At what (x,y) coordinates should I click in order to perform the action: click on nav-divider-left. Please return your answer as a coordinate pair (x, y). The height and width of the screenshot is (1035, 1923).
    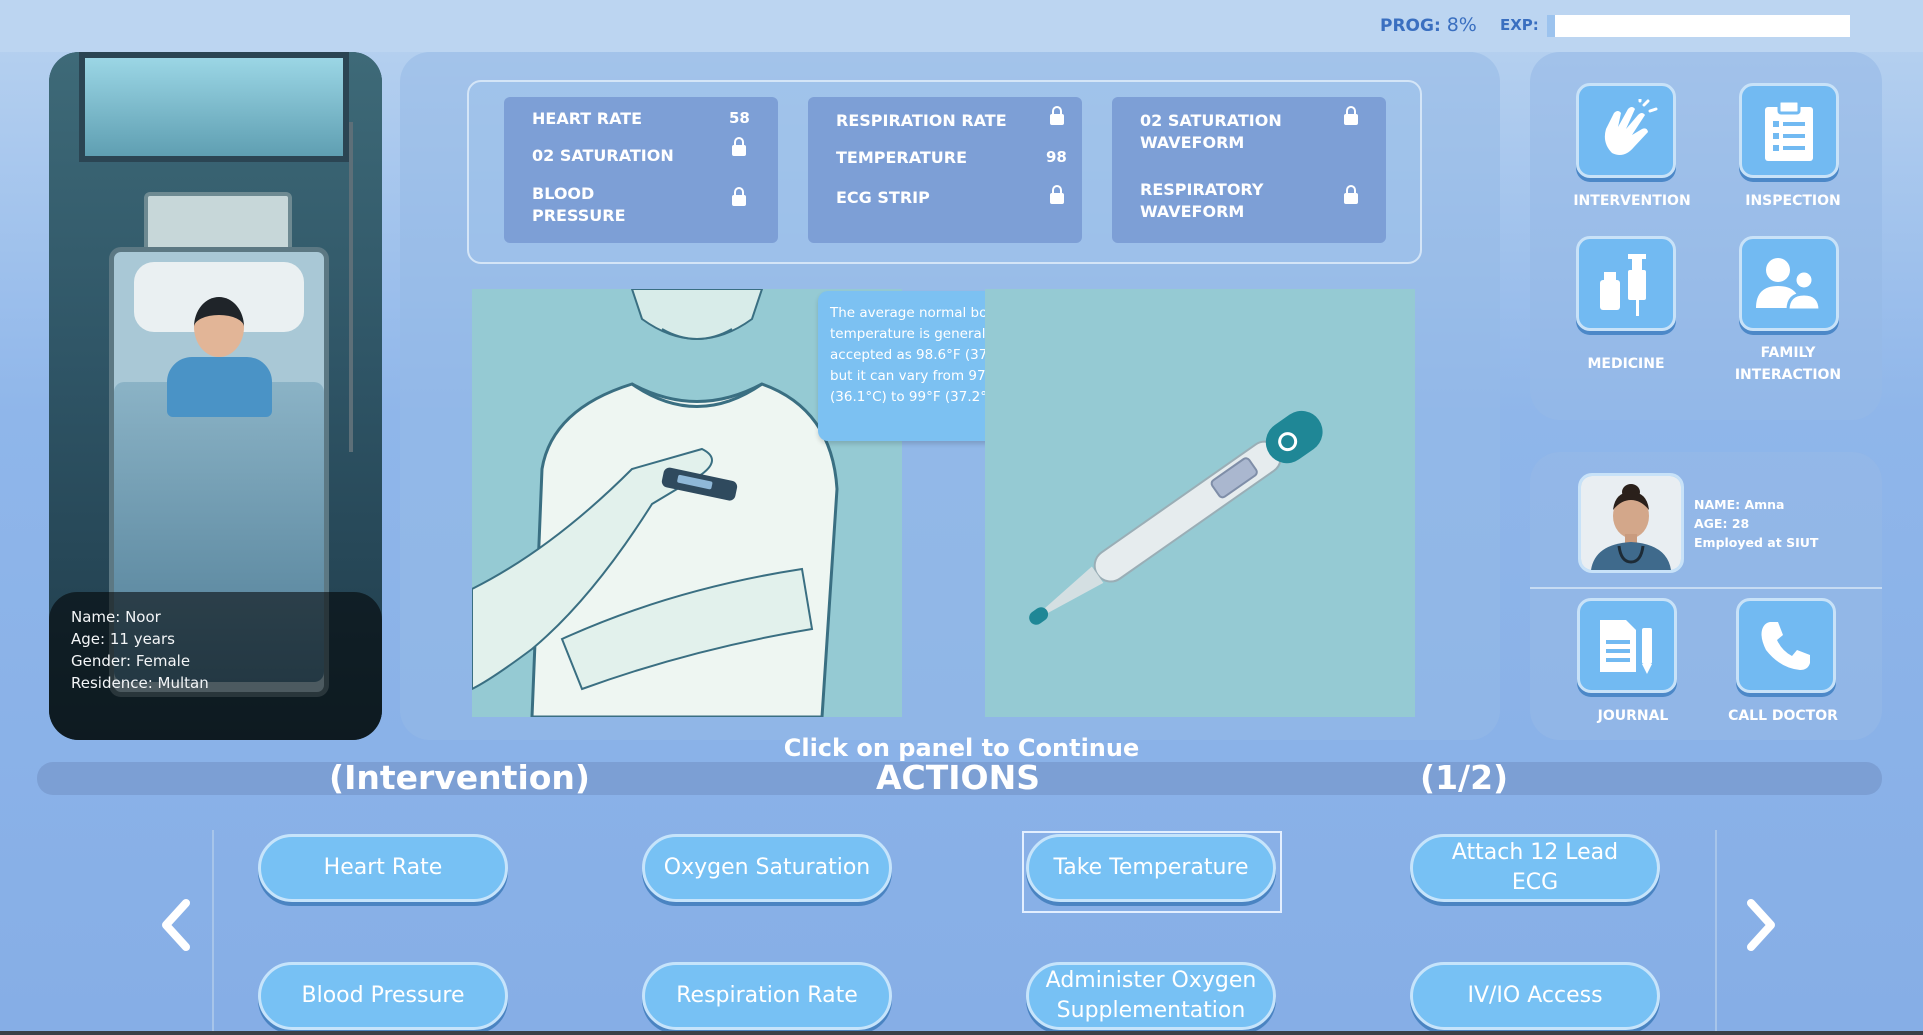
    Looking at the image, I should click on (213, 932).